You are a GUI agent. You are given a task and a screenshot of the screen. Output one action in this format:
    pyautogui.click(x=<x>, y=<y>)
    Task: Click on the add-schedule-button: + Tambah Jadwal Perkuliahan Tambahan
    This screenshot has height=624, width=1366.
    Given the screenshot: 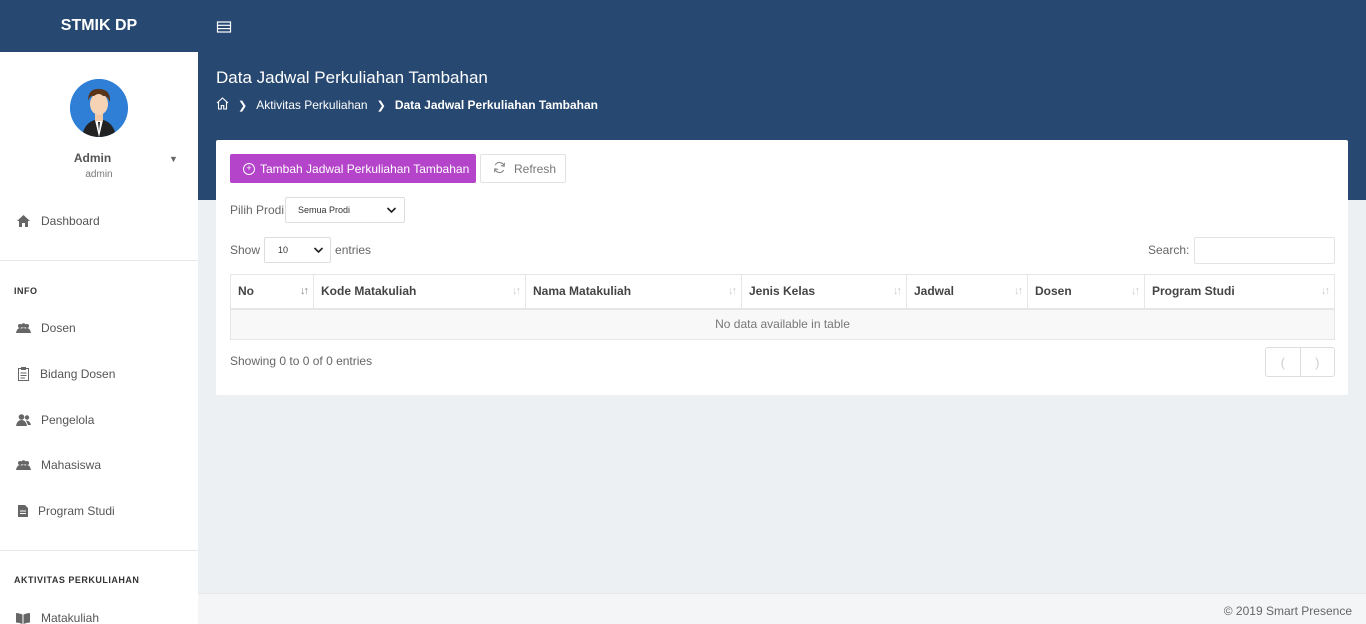 What is the action you would take?
    pyautogui.click(x=353, y=168)
    